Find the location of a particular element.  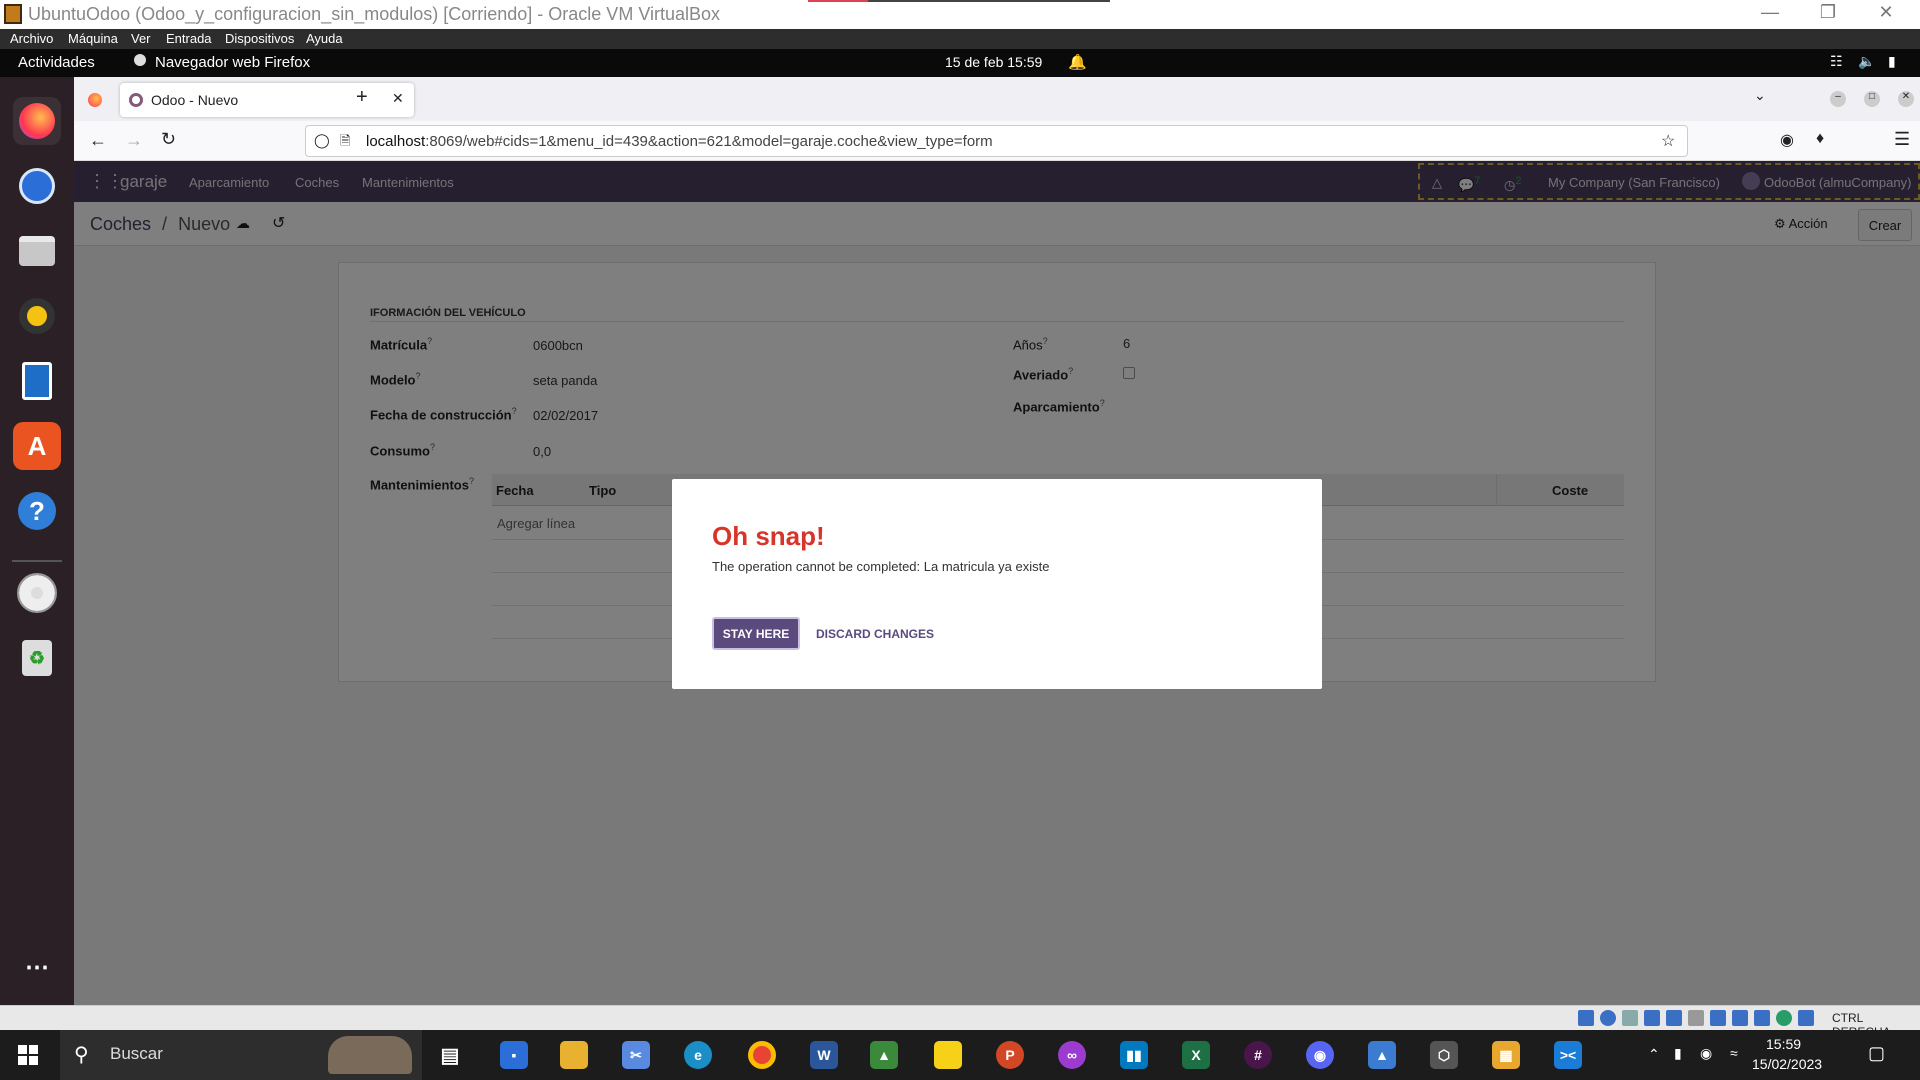

ff-close-icon: ✕ is located at coordinates (1906, 99).